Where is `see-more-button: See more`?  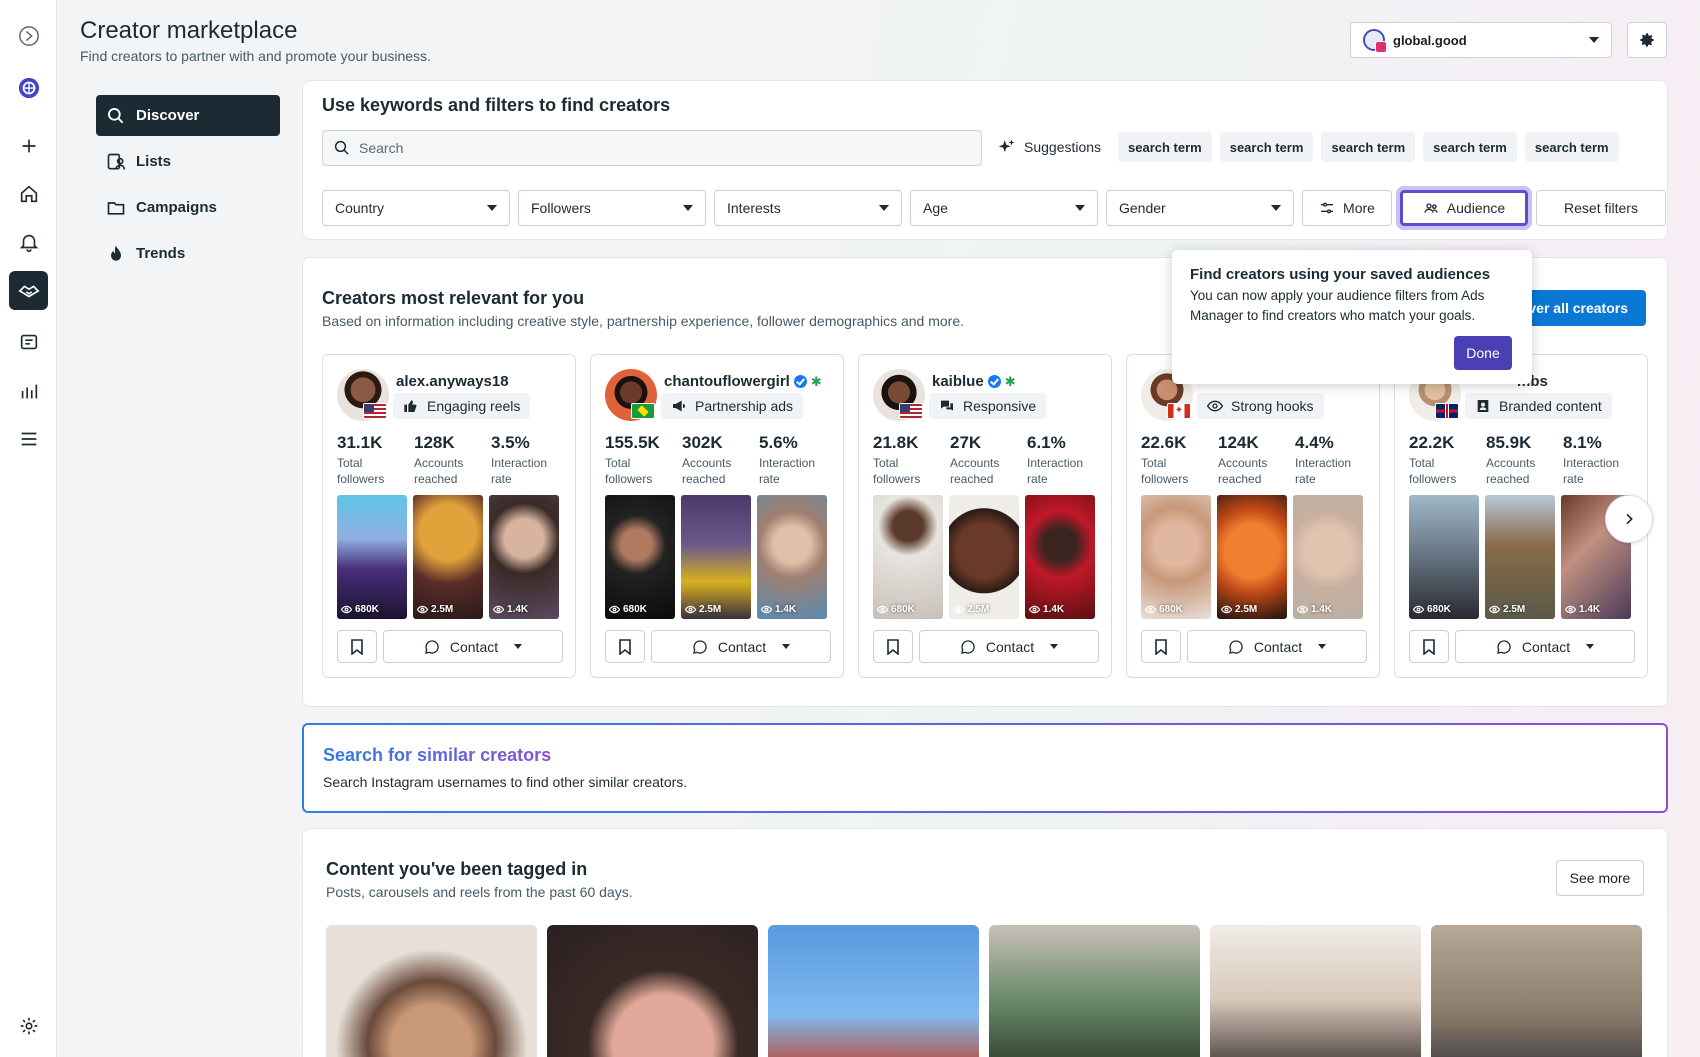
see-more-button: See more is located at coordinates (1600, 878).